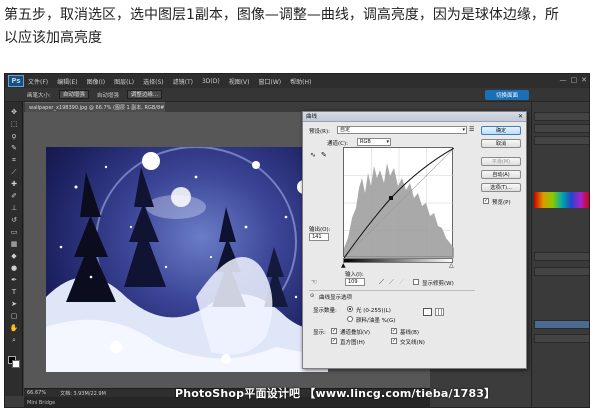 The width and height of the screenshot is (595, 413). Describe the element at coordinates (350, 319) in the screenshot. I see `pigment-radio` at that location.